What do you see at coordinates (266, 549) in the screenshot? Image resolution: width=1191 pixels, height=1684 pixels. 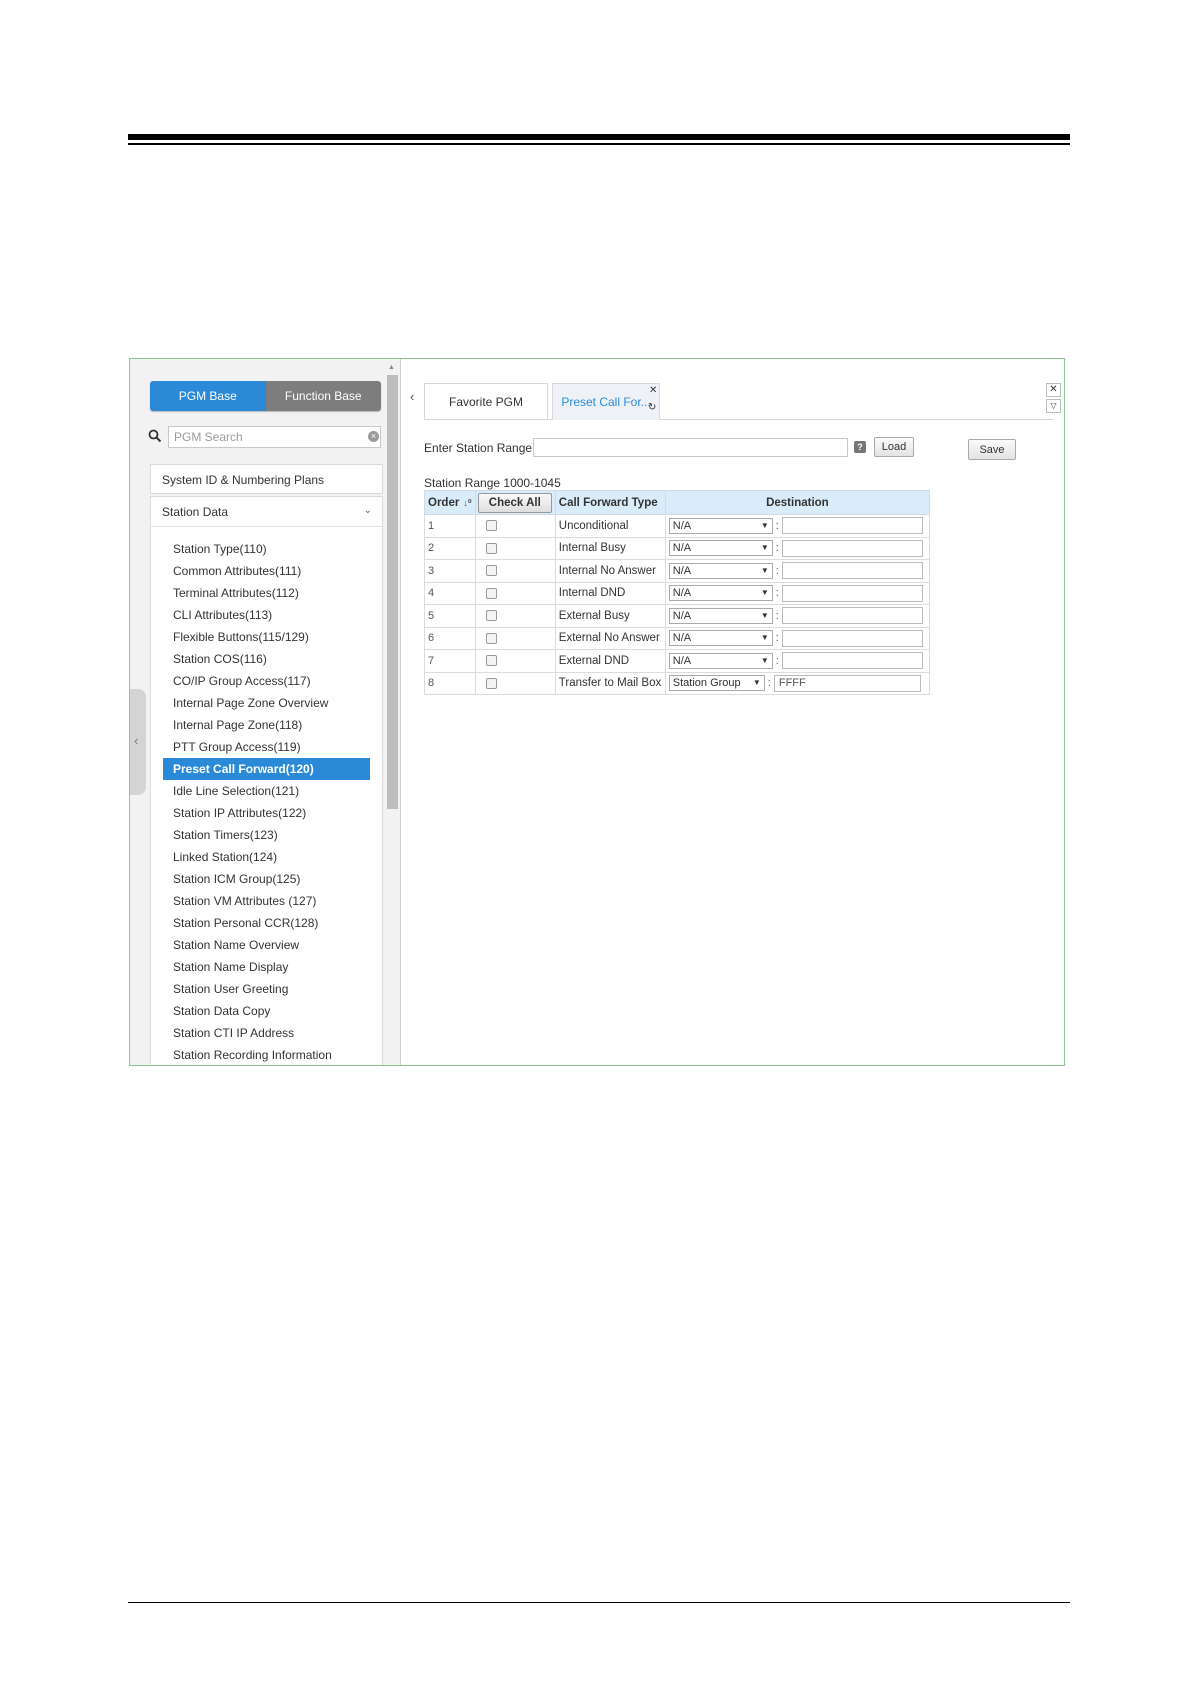 I see `station-menu-item: Station Type(110)` at bounding box center [266, 549].